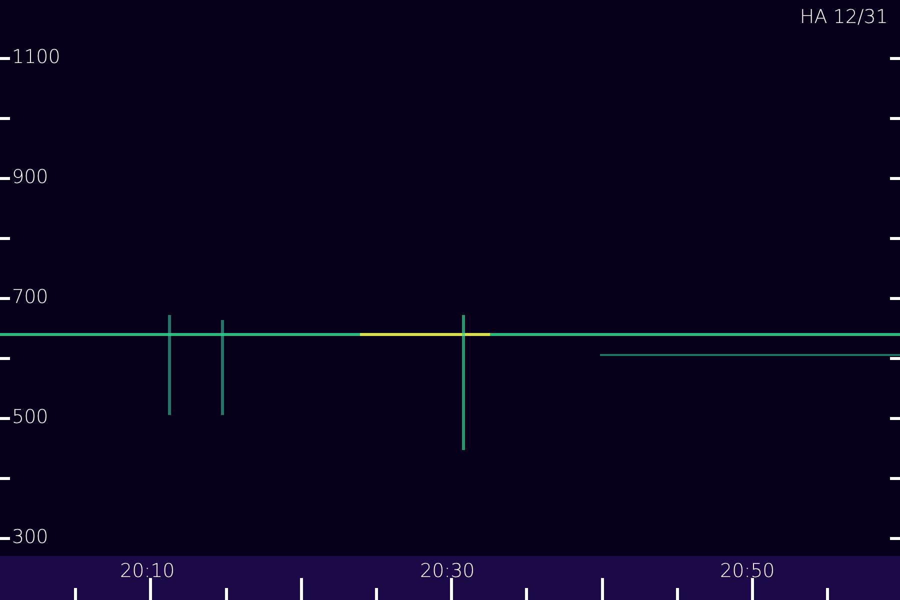  What do you see at coordinates (30, 297) in the screenshot?
I see `y-axis-label: 700` at bounding box center [30, 297].